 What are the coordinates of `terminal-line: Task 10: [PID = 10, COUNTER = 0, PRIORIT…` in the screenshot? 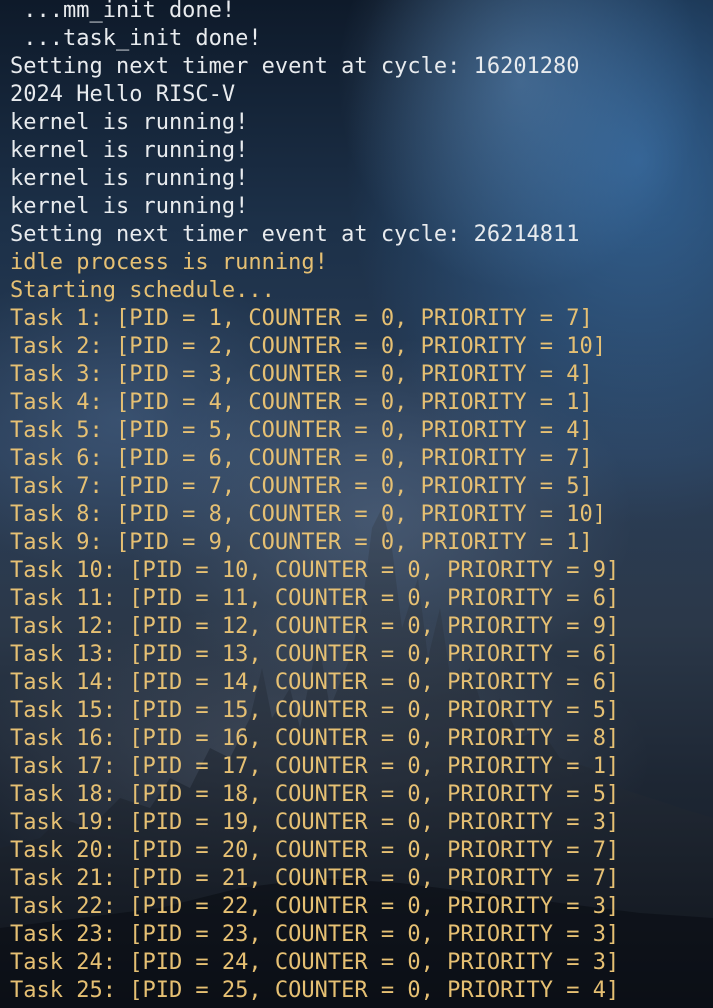 It's located at (315, 570).